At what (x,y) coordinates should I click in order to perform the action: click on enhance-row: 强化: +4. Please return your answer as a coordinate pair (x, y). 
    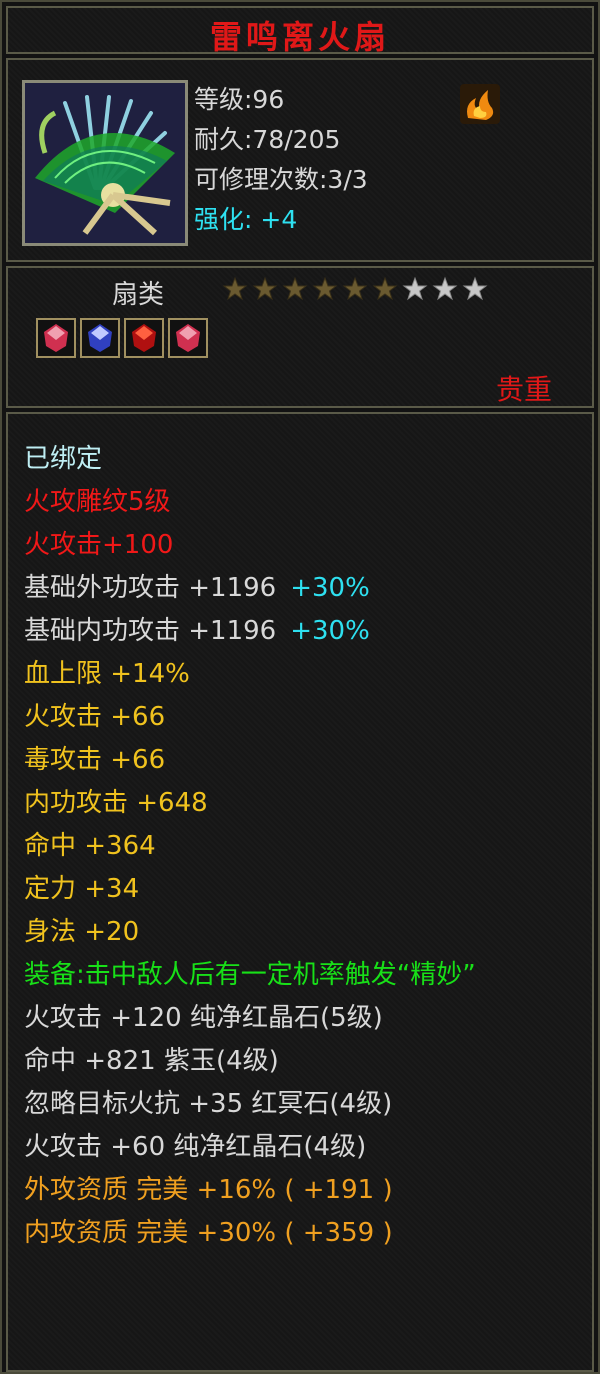
    Looking at the image, I should click on (281, 220).